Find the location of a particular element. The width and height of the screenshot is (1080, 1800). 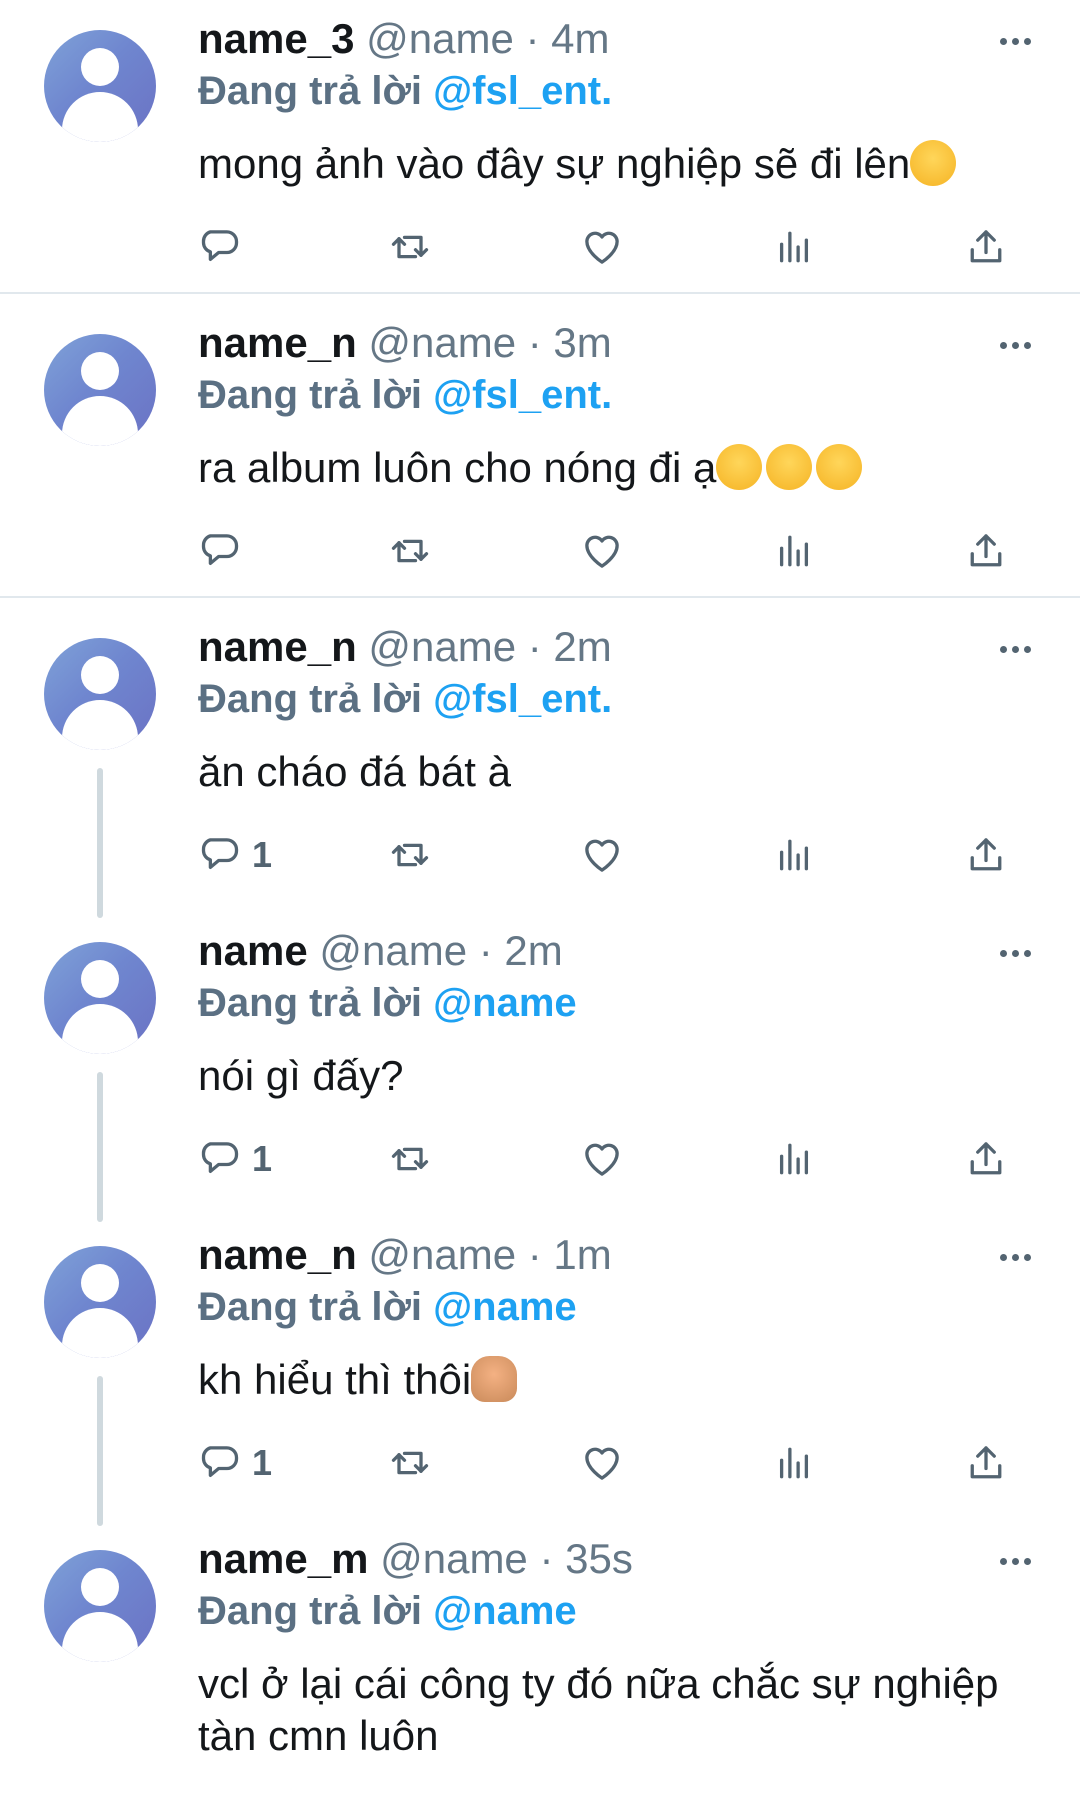

tweet-text-content: ra album luôn cho nóng đi ạ is located at coordinates (457, 467).